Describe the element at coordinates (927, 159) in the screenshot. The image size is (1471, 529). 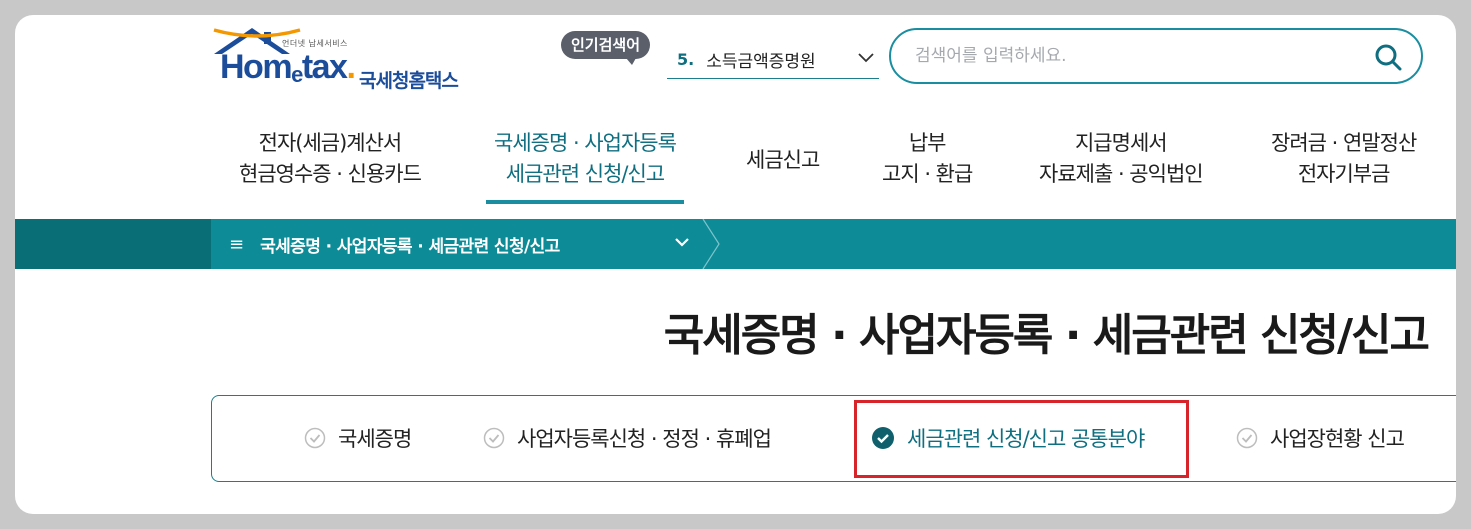
I see `nav-payment: 납부 고지 · 환급` at that location.